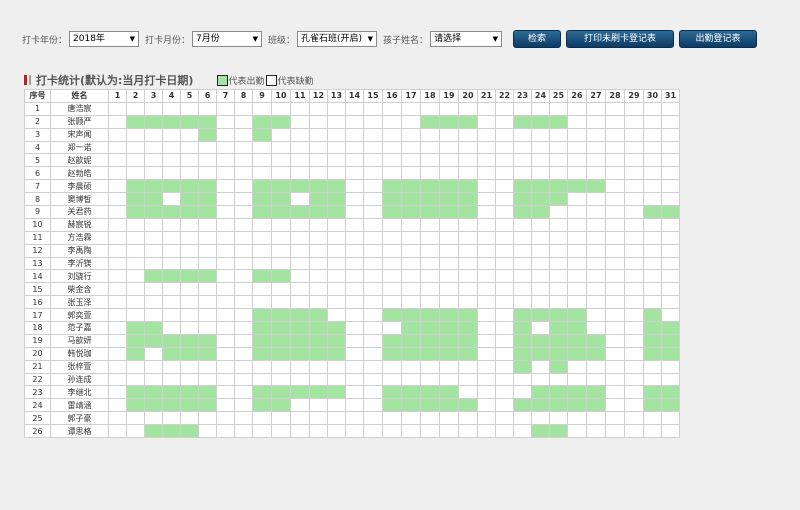 Image resolution: width=800 pixels, height=510 pixels. I want to click on header-day: 25, so click(558, 96).